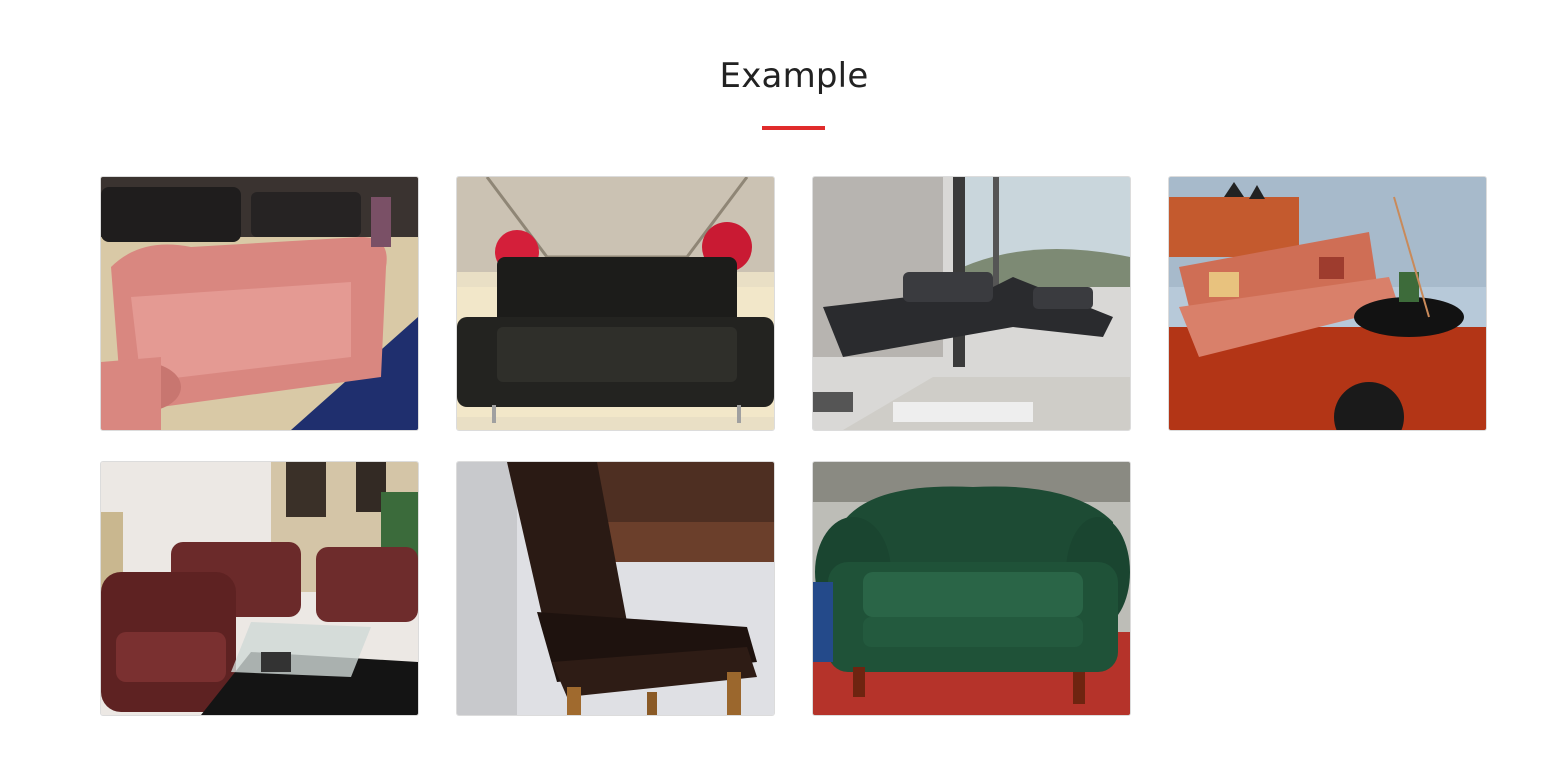  I want to click on gallery-item-black-loveseat, so click(615, 303).